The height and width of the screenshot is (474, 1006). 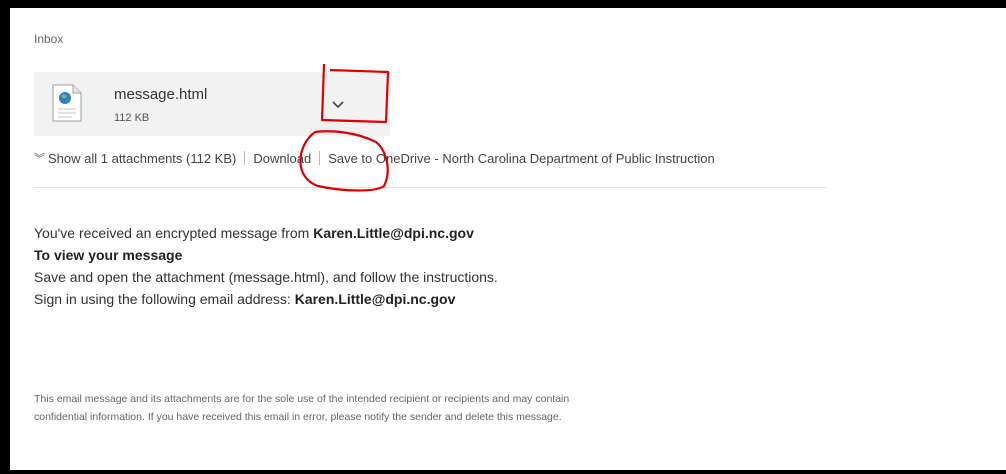 I want to click on sender-email: Karen.Little@dpi.nc.gov, so click(x=393, y=233).